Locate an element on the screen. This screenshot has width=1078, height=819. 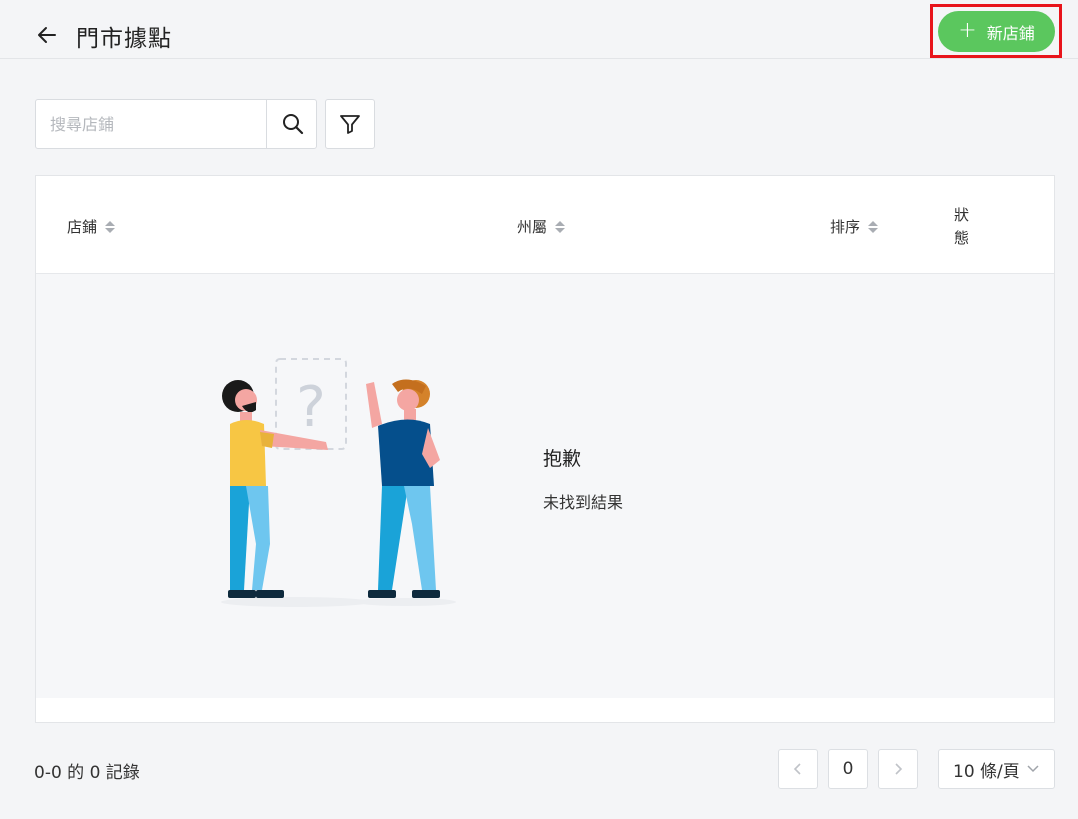
chevron-left-icon is located at coordinates (797, 769).